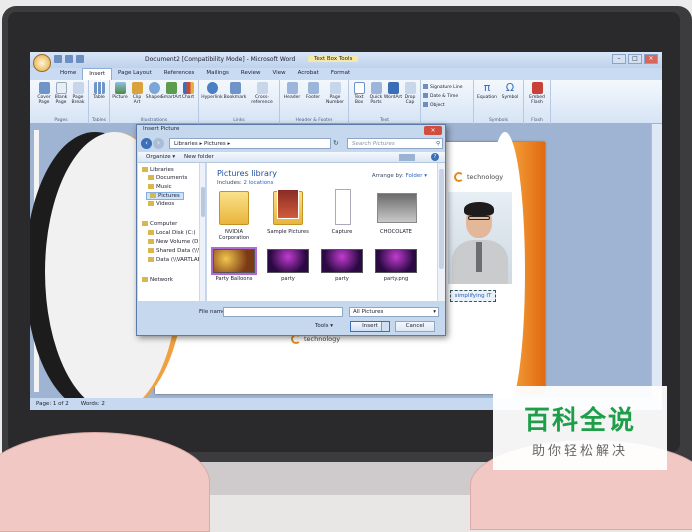  Describe the element at coordinates (335, 88) in the screenshot. I see `page-number-icon` at that location.